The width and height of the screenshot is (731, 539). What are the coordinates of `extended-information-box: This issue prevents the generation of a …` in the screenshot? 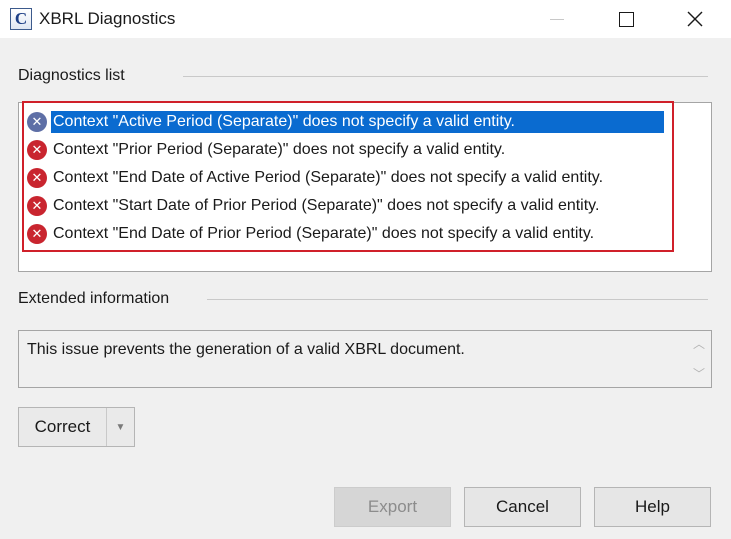 It's located at (365, 359).